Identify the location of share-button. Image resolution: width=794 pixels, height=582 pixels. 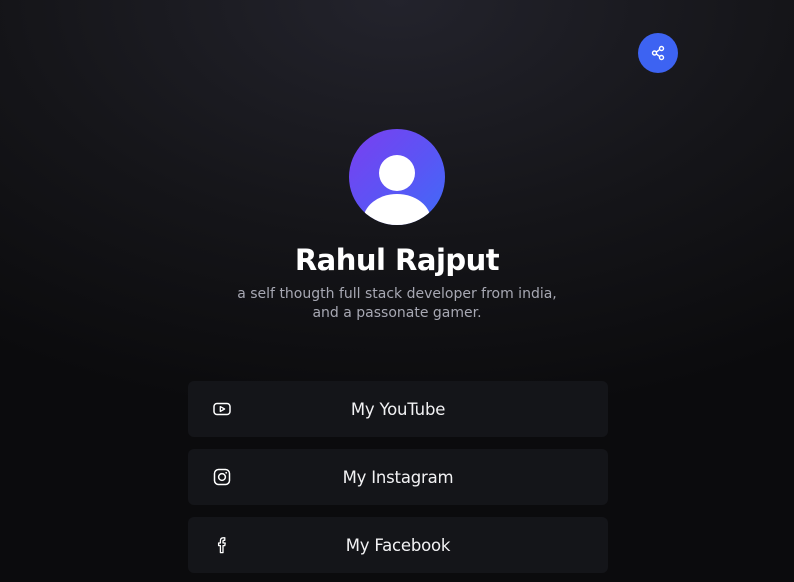
(658, 53).